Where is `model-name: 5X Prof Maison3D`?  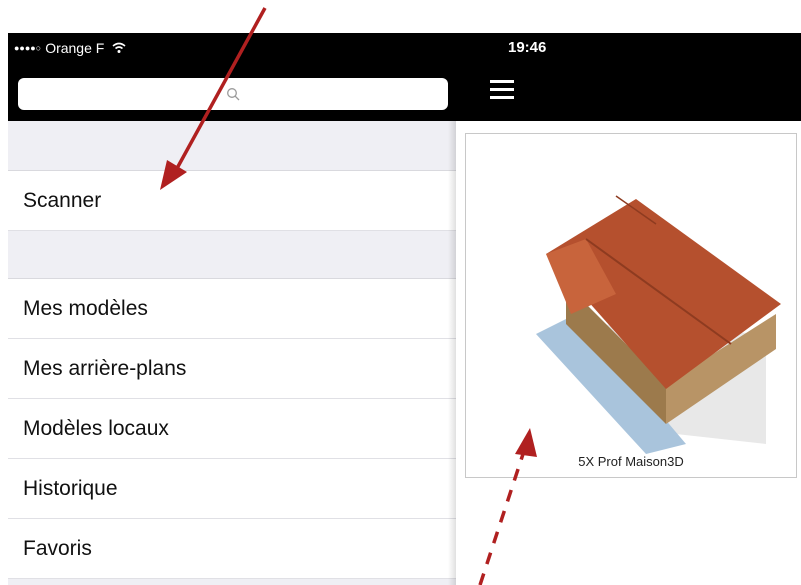
model-name: 5X Prof Maison3D is located at coordinates (631, 461).